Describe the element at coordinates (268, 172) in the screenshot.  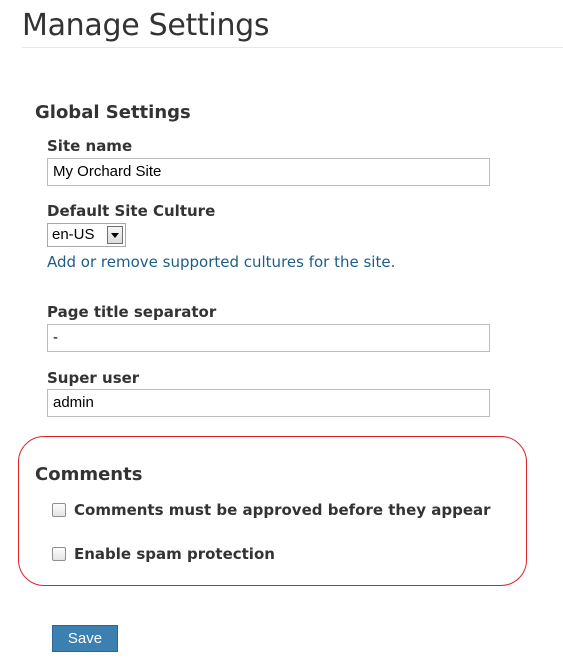
I see `site-name-input: My Orchard Site` at that location.